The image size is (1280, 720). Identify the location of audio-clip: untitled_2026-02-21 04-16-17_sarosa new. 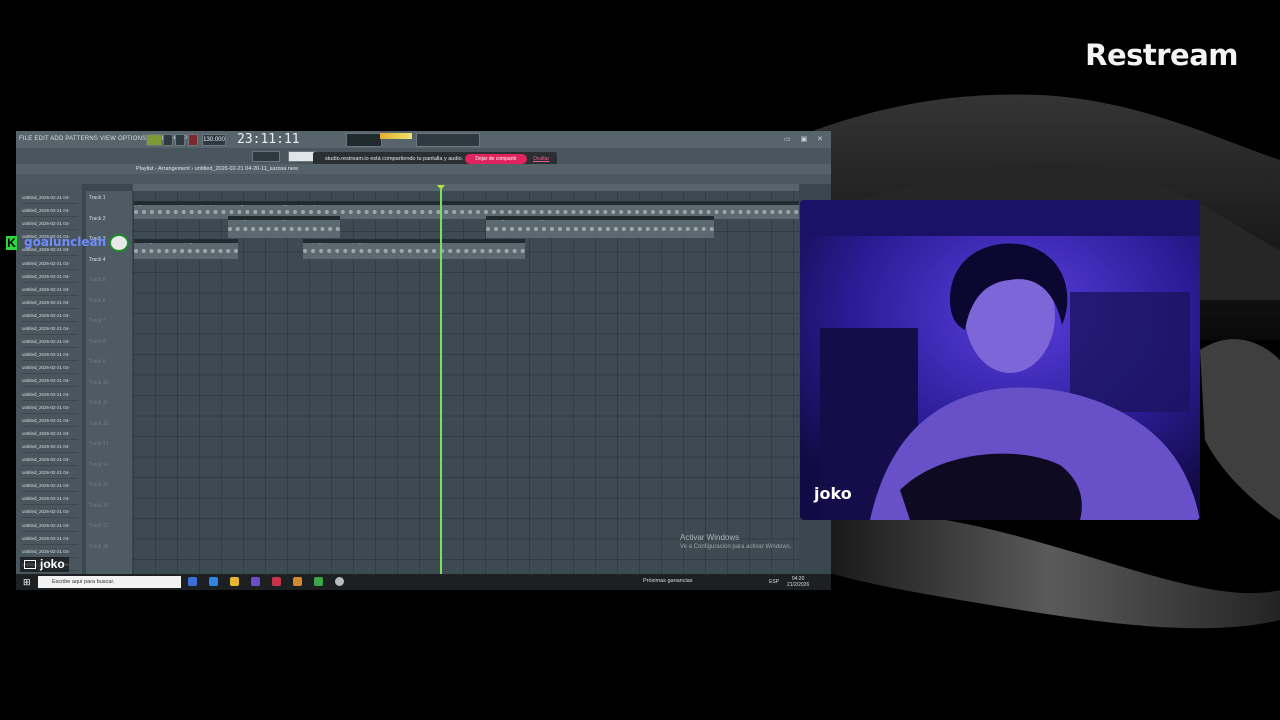
(414, 249).